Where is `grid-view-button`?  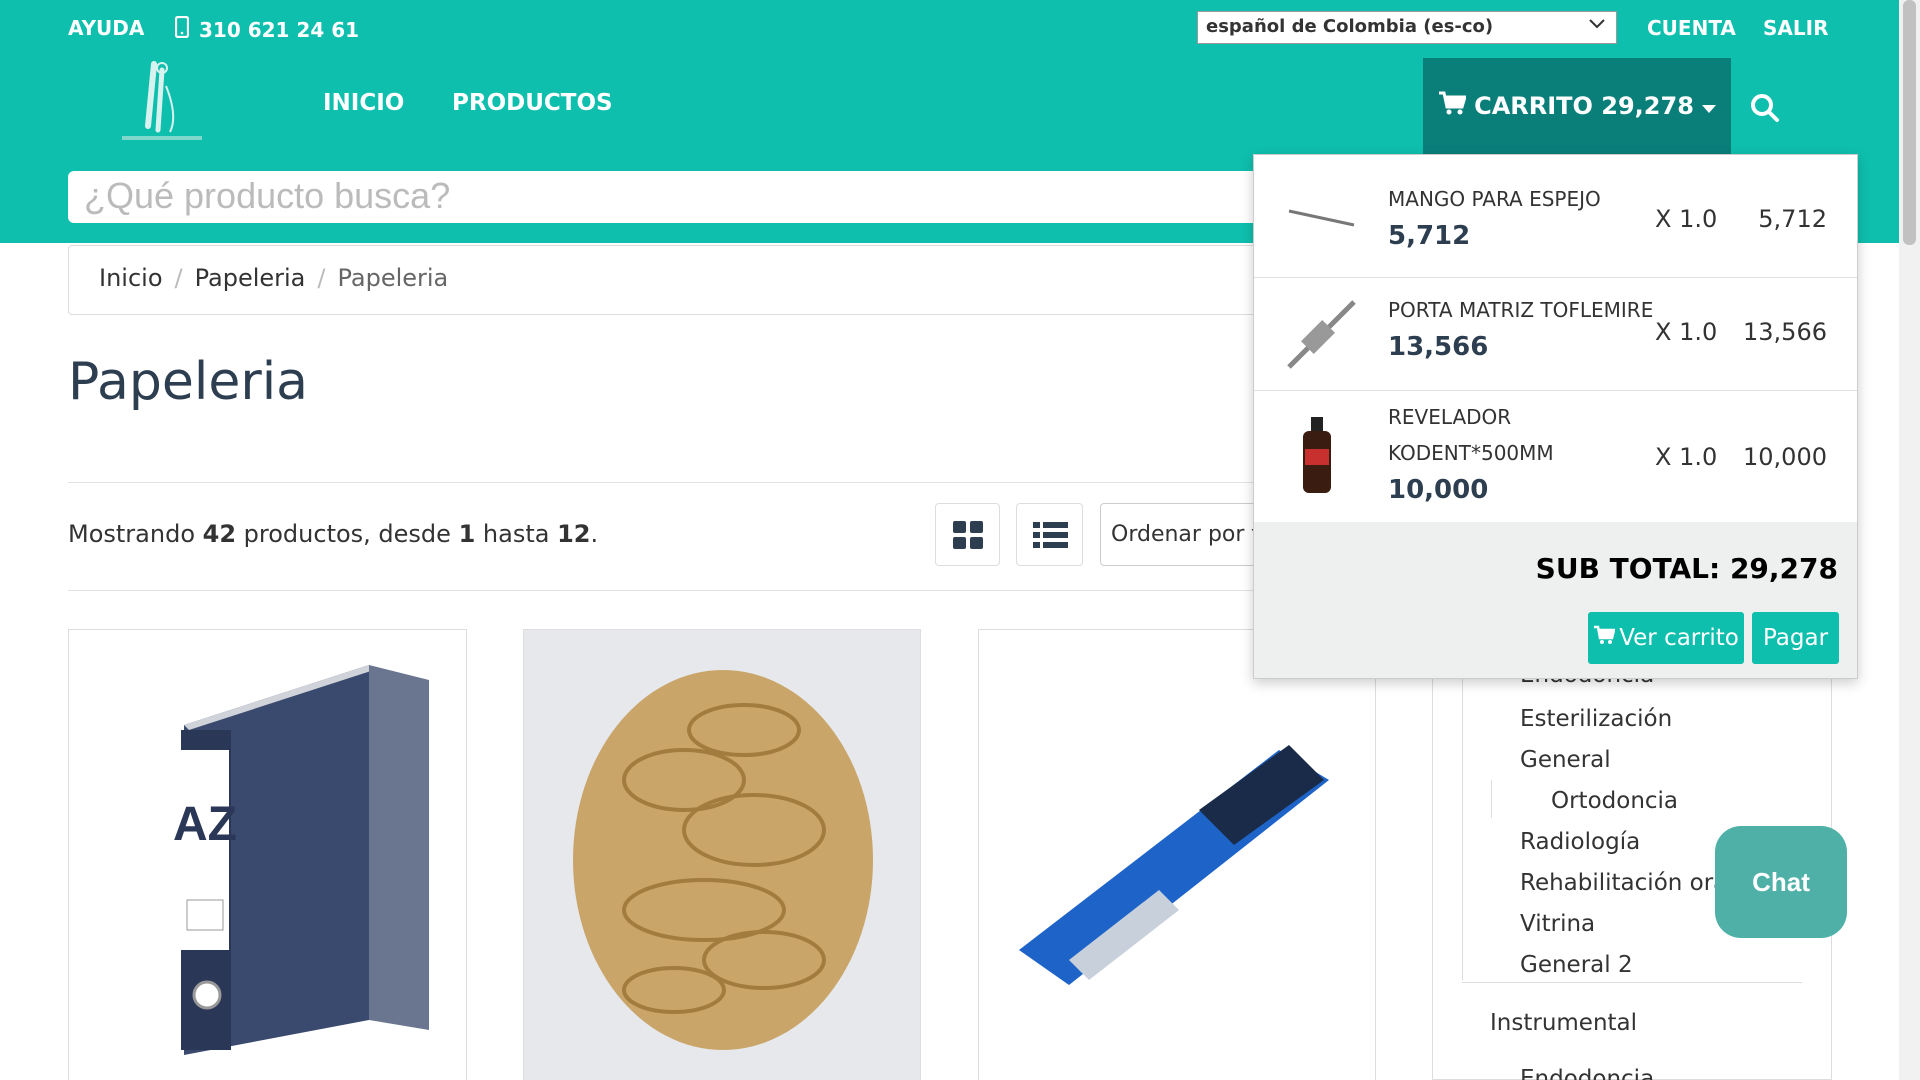 grid-view-button is located at coordinates (967, 534).